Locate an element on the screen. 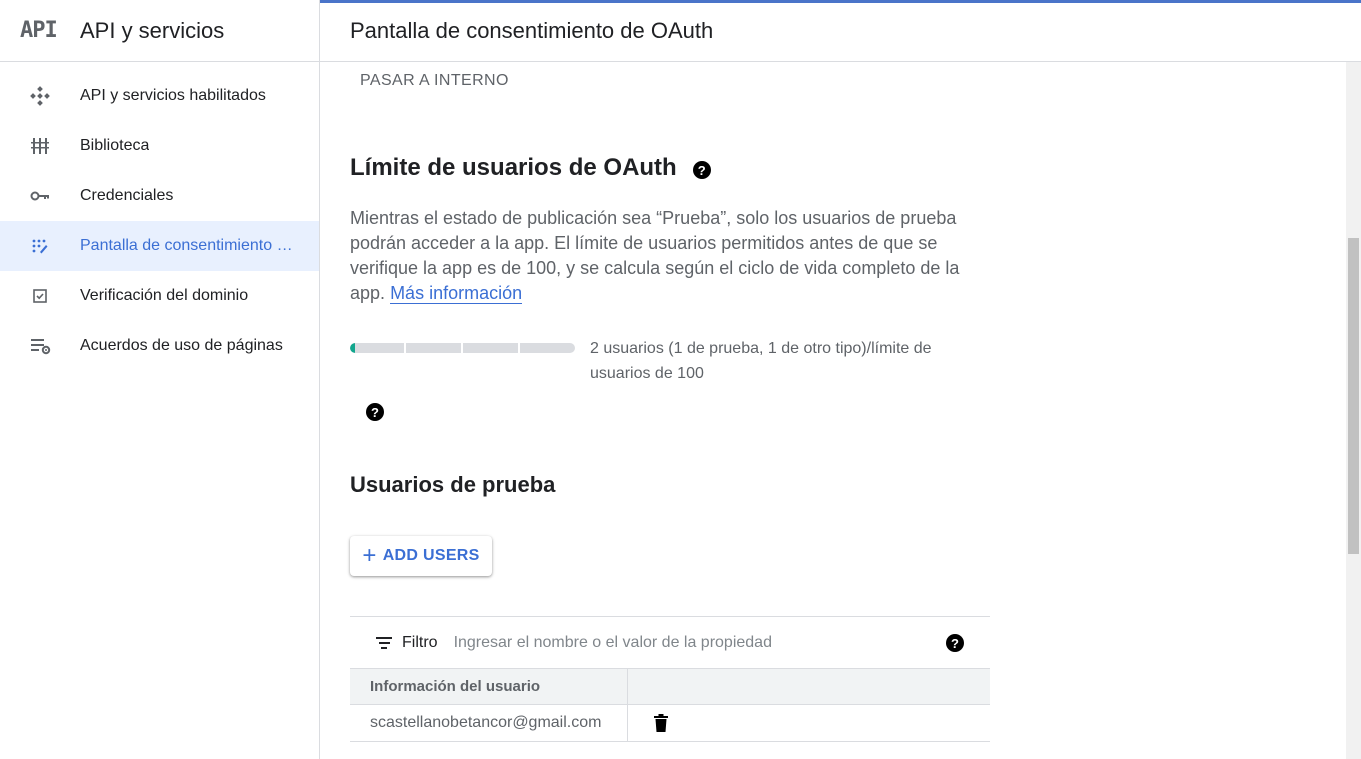  user-limit-progress-bar is located at coordinates (462, 348).